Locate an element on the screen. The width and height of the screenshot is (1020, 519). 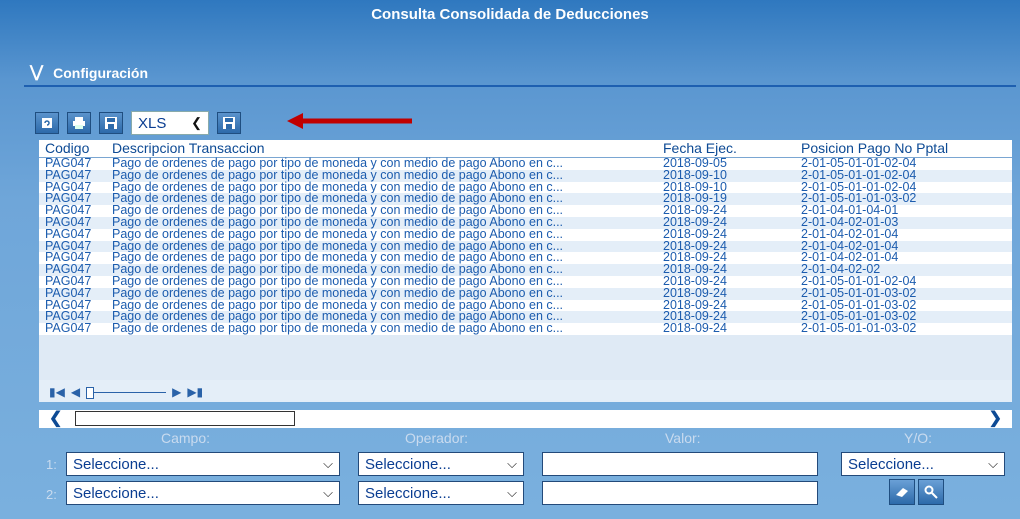
format-select: XLS ❮ is located at coordinates (170, 123).